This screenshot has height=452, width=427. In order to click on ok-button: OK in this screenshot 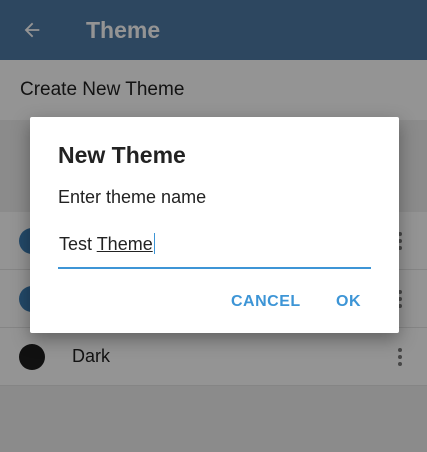, I will do `click(348, 302)`.